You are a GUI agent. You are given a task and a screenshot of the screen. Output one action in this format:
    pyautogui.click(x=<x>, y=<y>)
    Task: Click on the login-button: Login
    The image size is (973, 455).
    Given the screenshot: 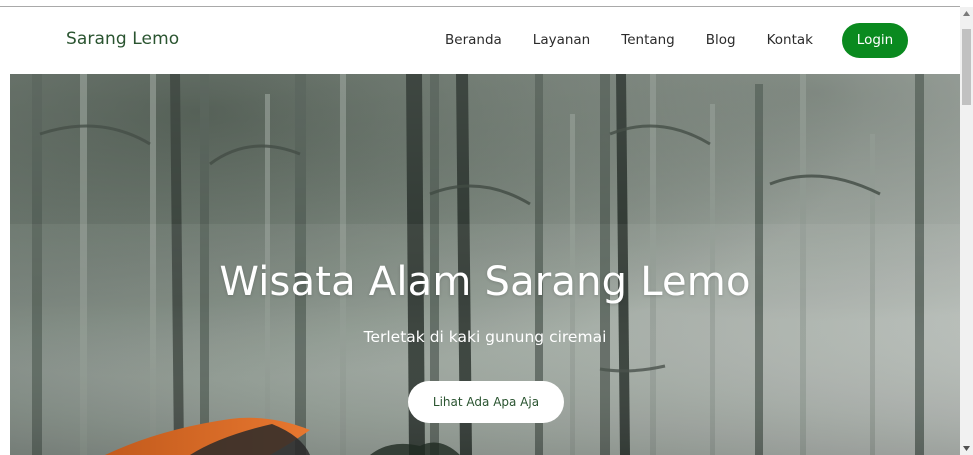 What is the action you would take?
    pyautogui.click(x=875, y=40)
    